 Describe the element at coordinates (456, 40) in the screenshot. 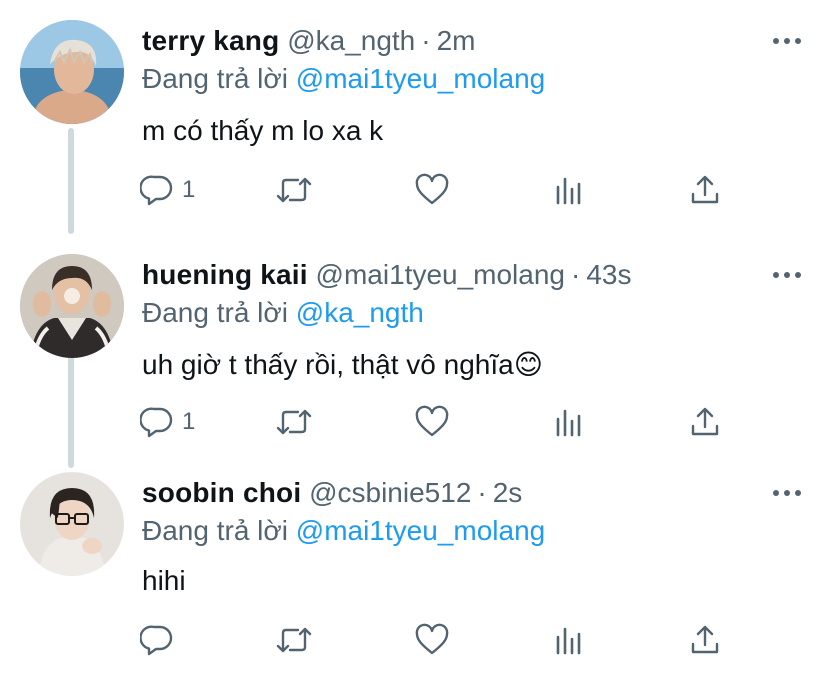

I see `timestamp: 2m` at that location.